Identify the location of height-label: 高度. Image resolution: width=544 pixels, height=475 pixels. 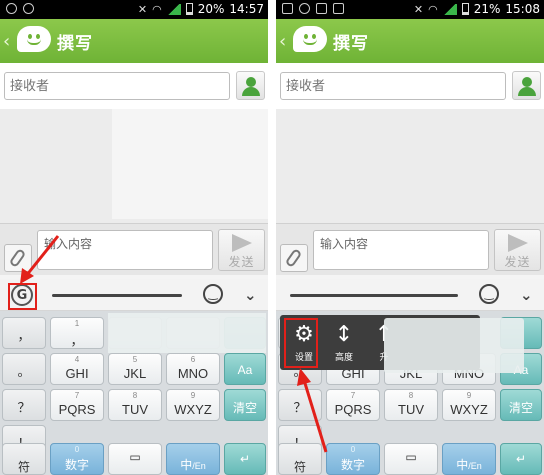
(343, 358).